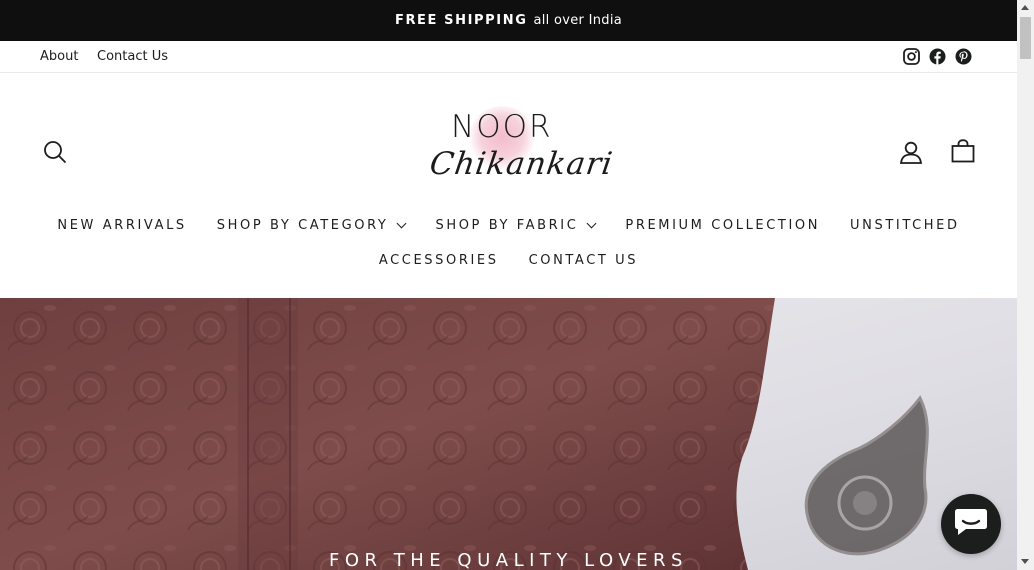 Image resolution: width=1034 pixels, height=570 pixels. I want to click on bag-icon, so click(963, 153).